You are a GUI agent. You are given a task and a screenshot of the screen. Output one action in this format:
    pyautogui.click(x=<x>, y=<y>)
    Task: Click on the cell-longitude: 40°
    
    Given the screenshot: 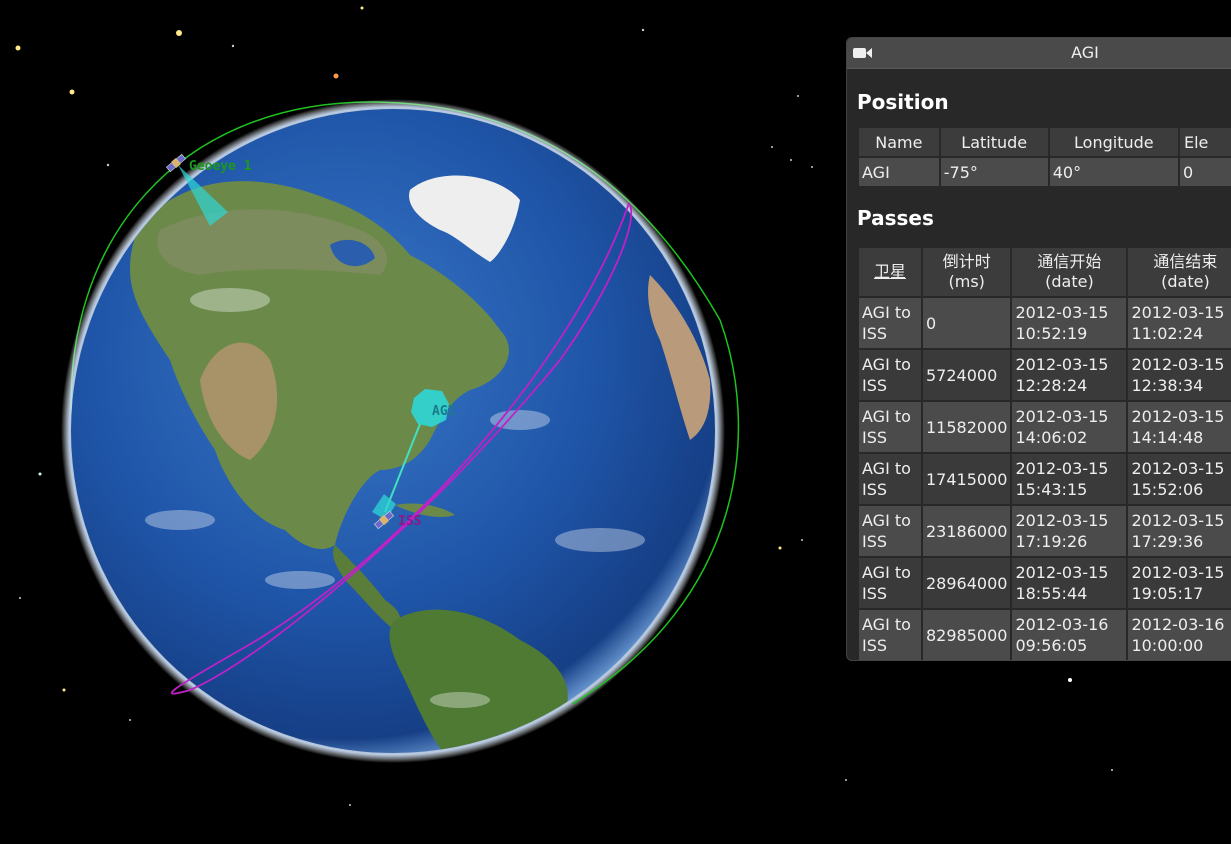 What is the action you would take?
    pyautogui.click(x=1113, y=172)
    